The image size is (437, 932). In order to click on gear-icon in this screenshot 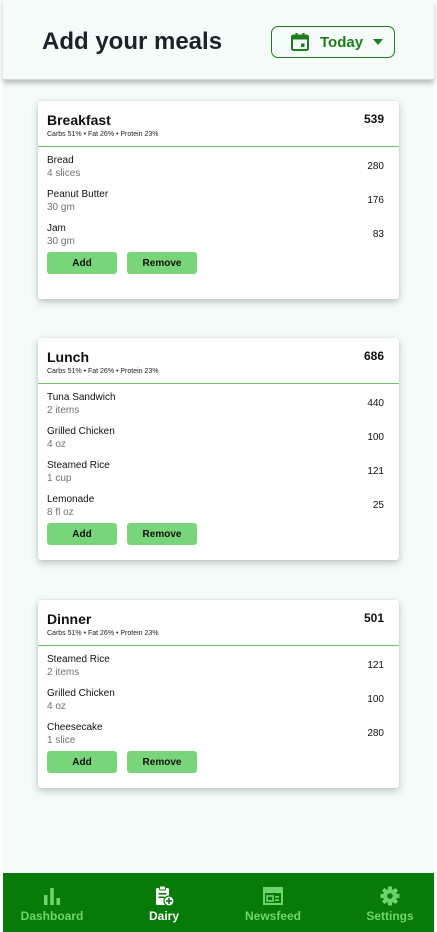, I will do `click(390, 896)`.